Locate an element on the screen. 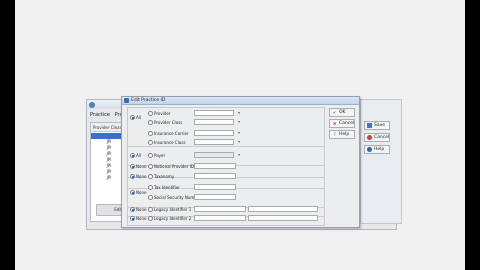  none-radio-npi is located at coordinates (132, 166).